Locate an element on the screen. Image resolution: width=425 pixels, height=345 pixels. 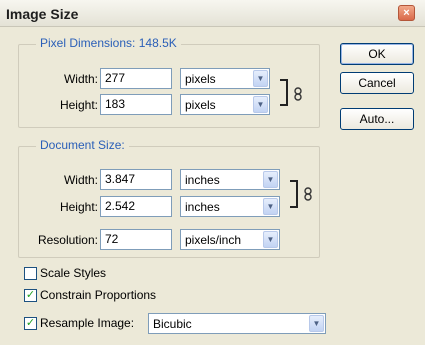
pixel-height-unit-select: pixels ▼ is located at coordinates (225, 104).